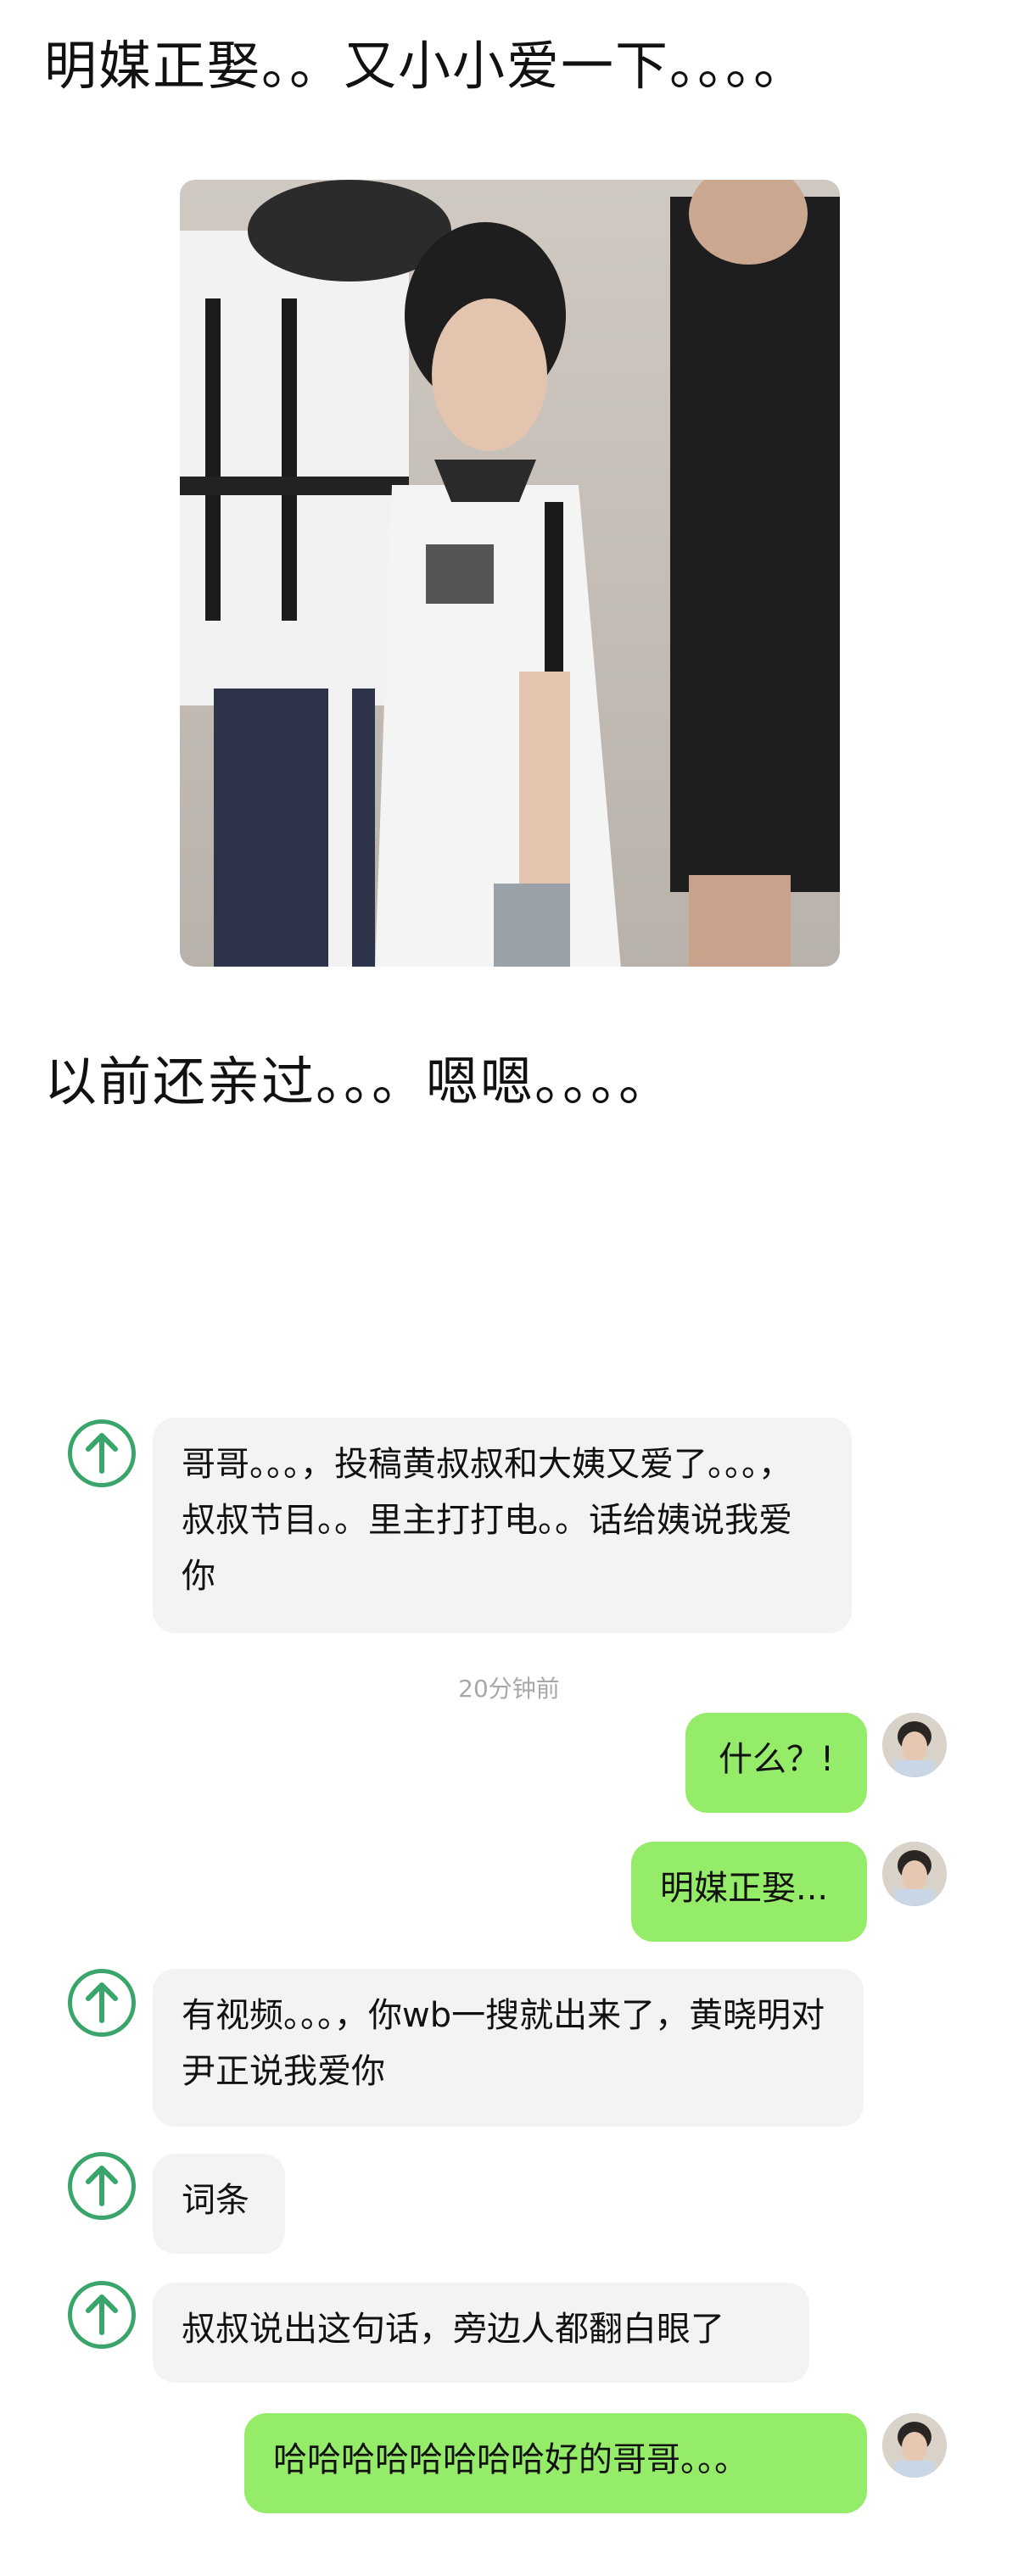 The height and width of the screenshot is (2576, 1018). I want to click on caption-middle: 以前还亲过。。。嗯嗯。。。。, so click(359, 1081).